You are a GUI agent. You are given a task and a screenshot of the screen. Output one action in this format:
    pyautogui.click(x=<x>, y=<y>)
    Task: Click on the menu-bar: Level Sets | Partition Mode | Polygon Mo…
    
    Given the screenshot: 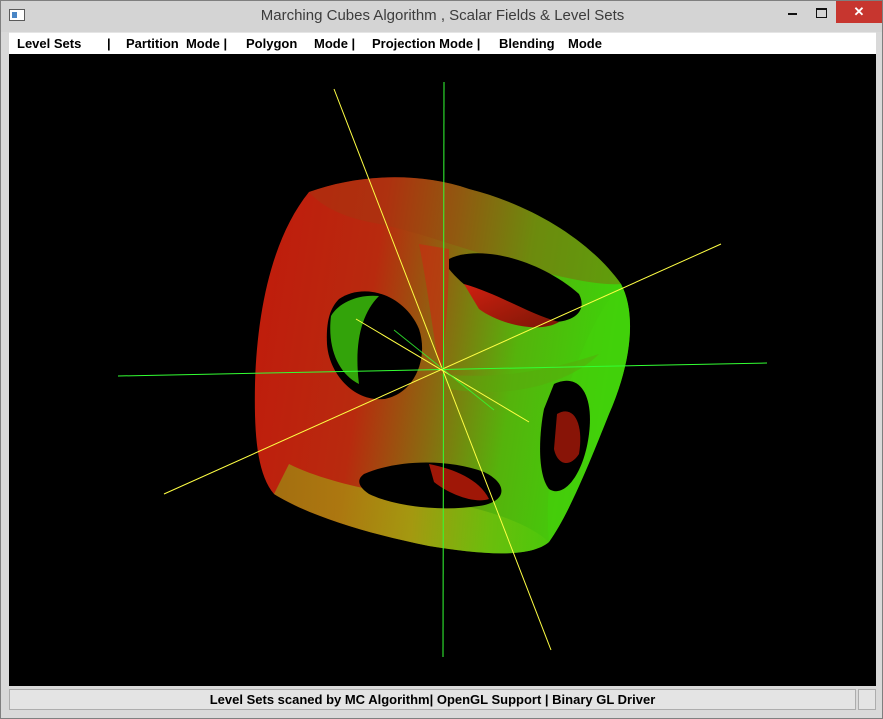 What is the action you would take?
    pyautogui.click(x=442, y=43)
    